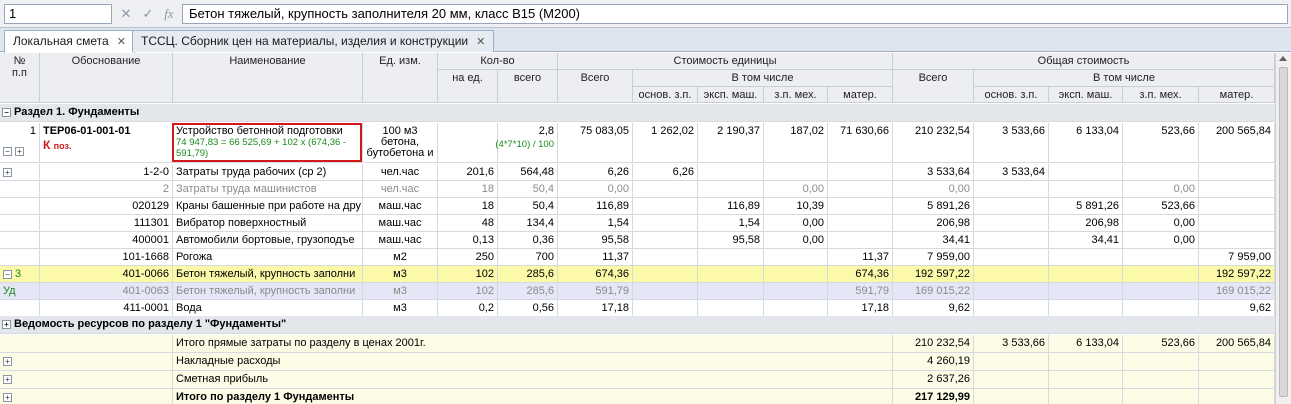 Image resolution: width=1291 pixels, height=404 pixels. I want to click on fx-icon: fx, so click(169, 14).